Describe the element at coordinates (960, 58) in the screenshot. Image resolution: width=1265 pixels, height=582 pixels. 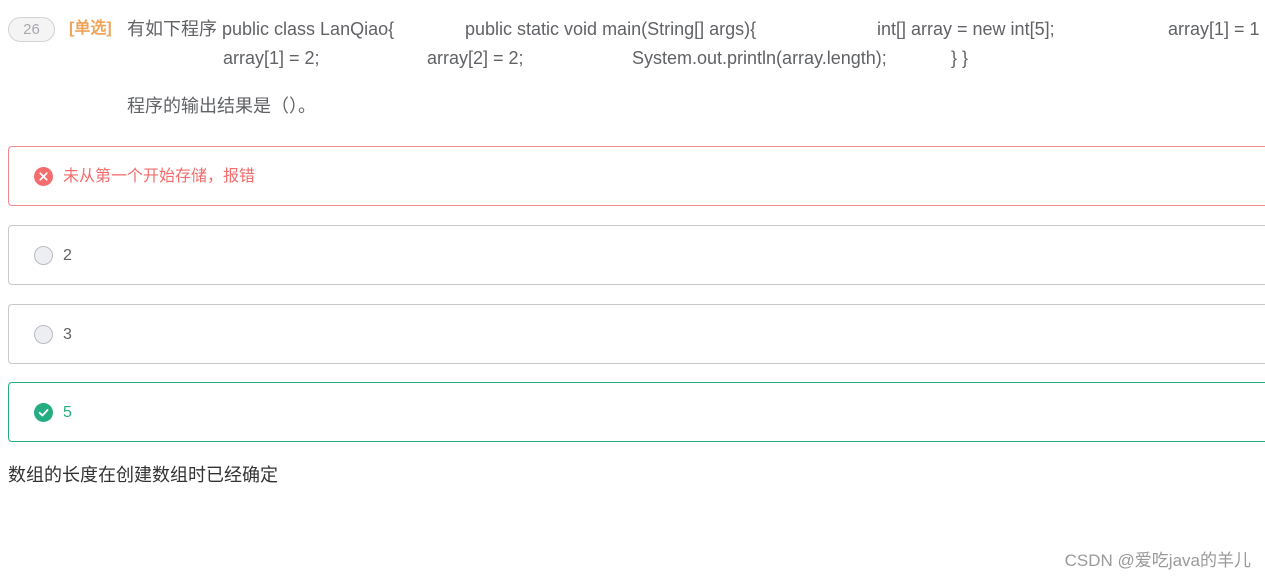
I see `question-code-line: } }` at that location.